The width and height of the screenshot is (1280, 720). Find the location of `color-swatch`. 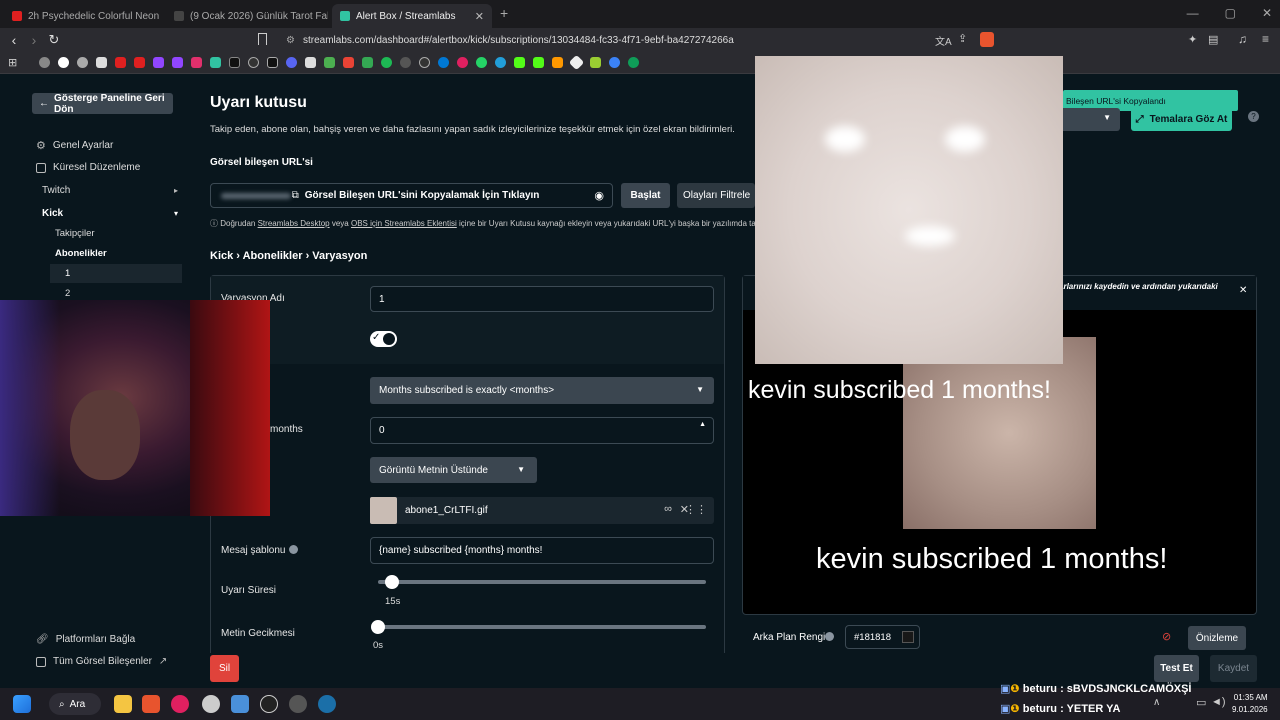

color-swatch is located at coordinates (908, 637).